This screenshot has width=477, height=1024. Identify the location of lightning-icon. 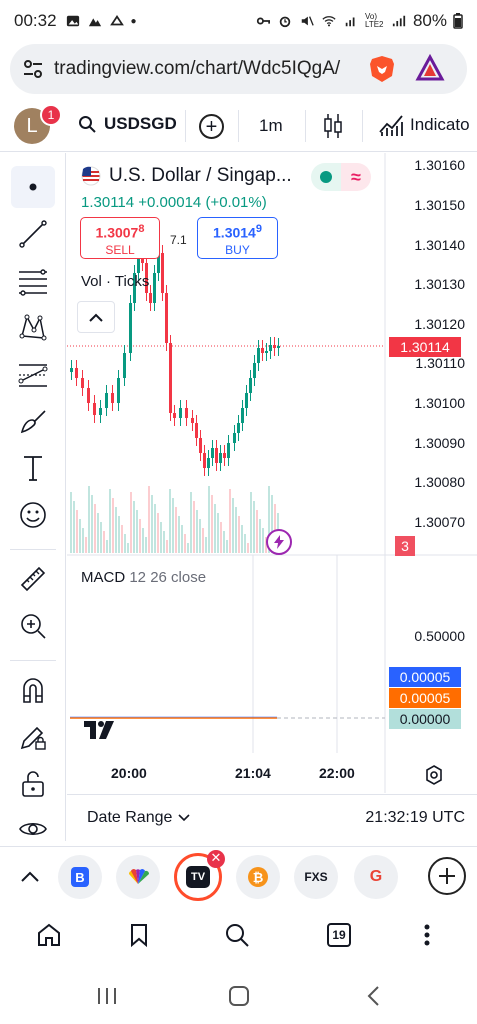
(279, 542).